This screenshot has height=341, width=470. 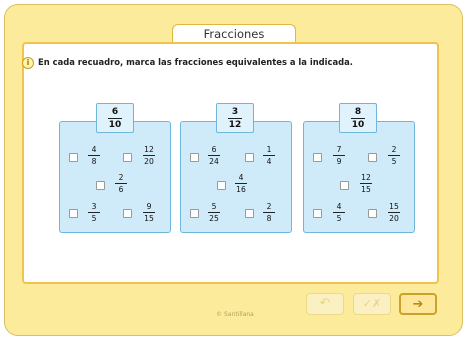 I want to click on target-fraction-3: 8 10, so click(x=358, y=118).